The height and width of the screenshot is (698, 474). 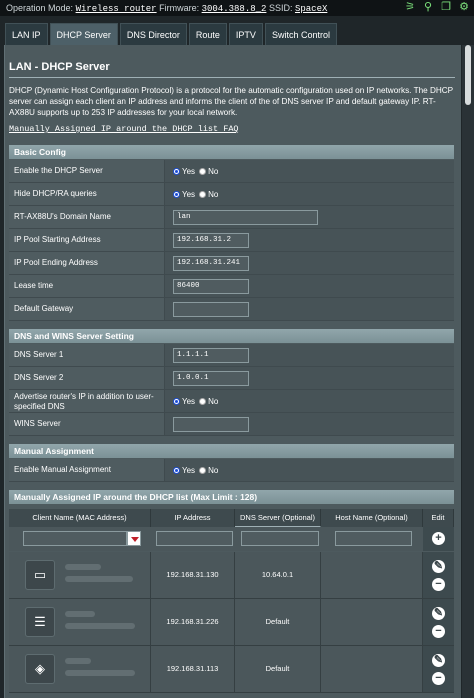 I want to click on col-host-name: Host Name (Optional), so click(x=372, y=518).